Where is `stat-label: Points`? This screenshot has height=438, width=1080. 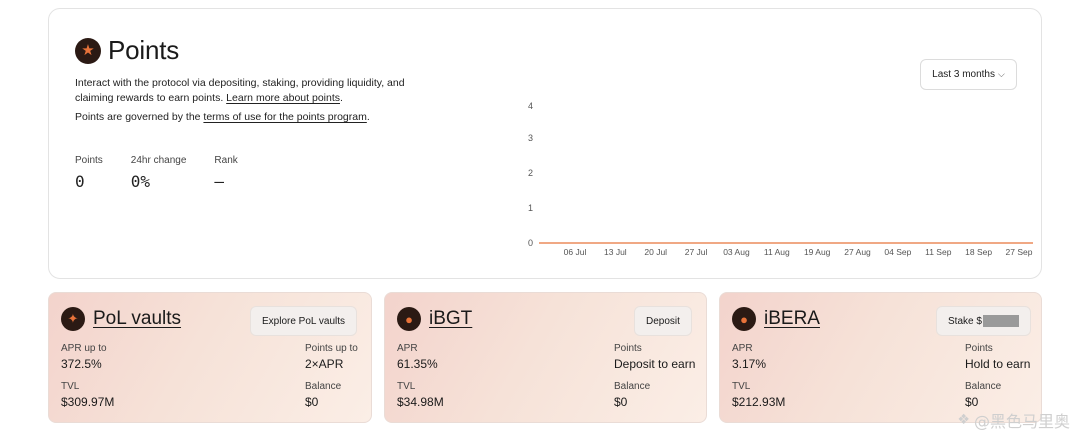 stat-label: Points is located at coordinates (89, 160).